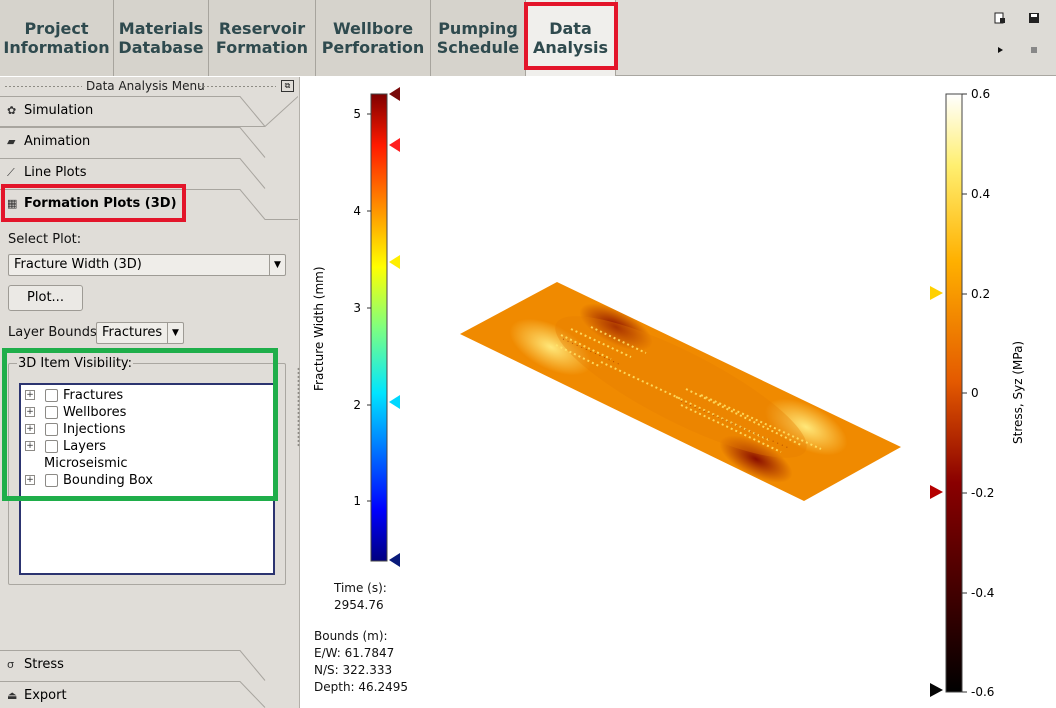 Image resolution: width=1056 pixels, height=708 pixels. I want to click on tab-project-information: Project Information, so click(57, 38).